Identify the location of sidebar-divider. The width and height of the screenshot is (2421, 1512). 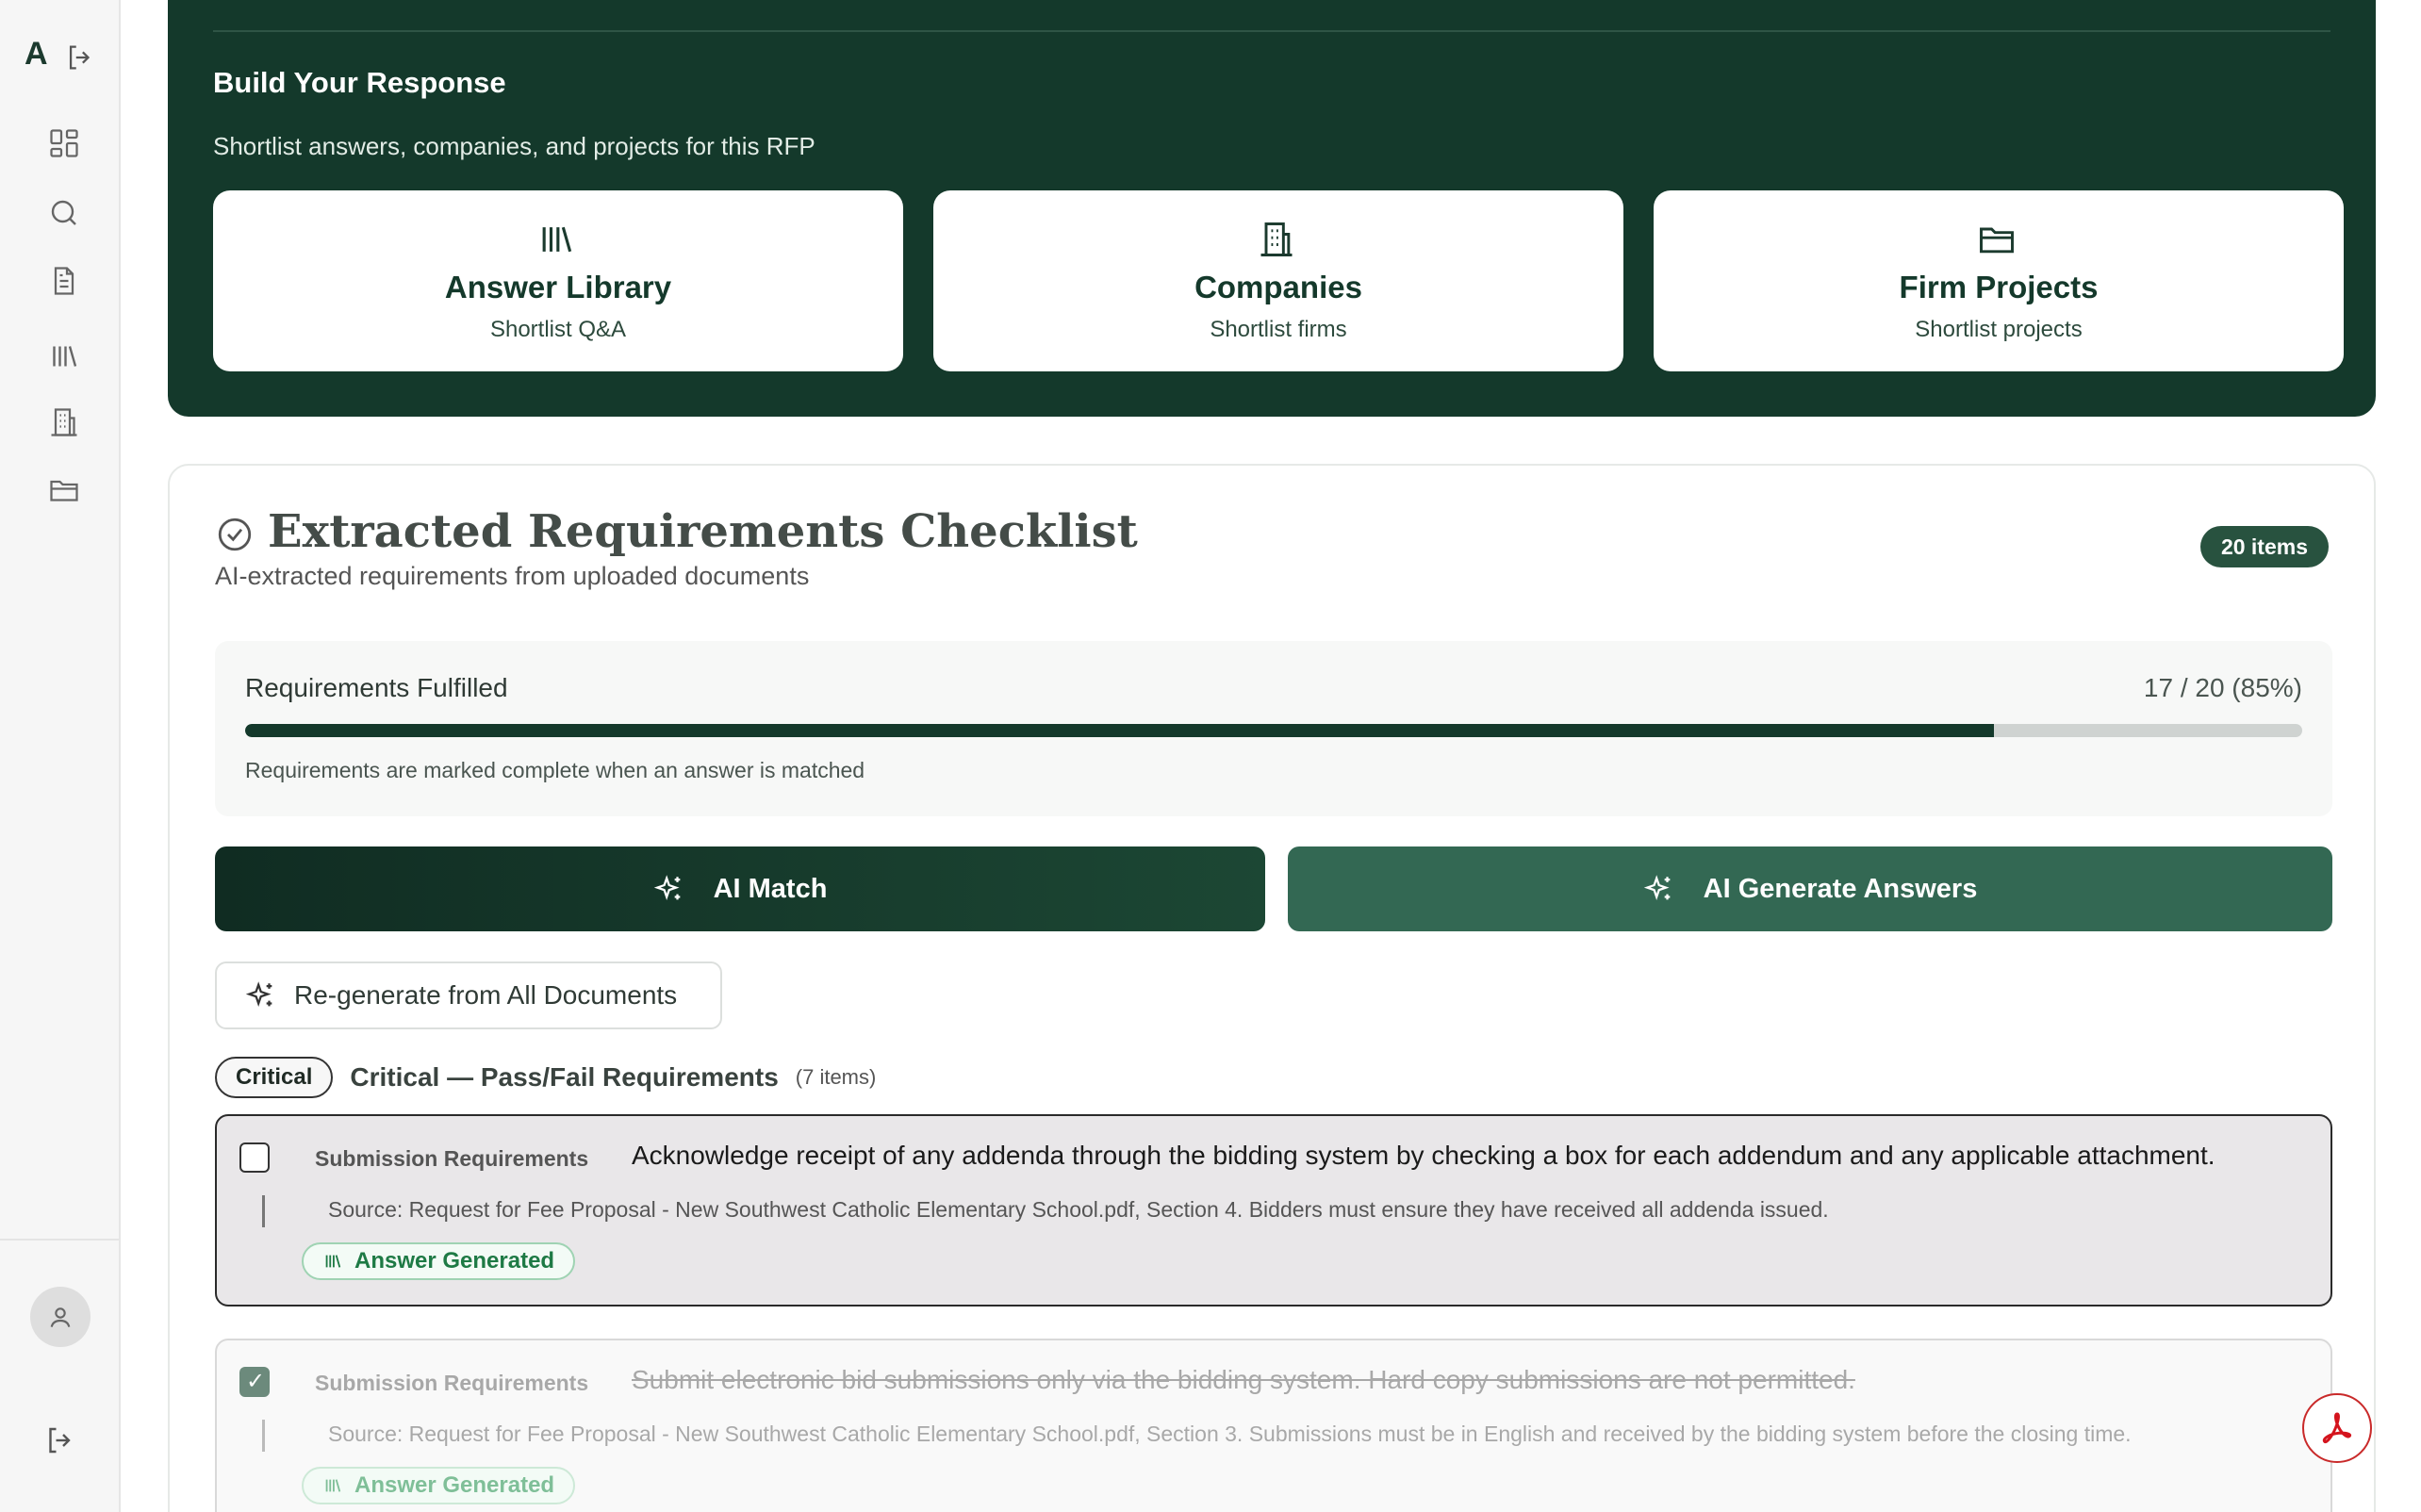
(59, 1240).